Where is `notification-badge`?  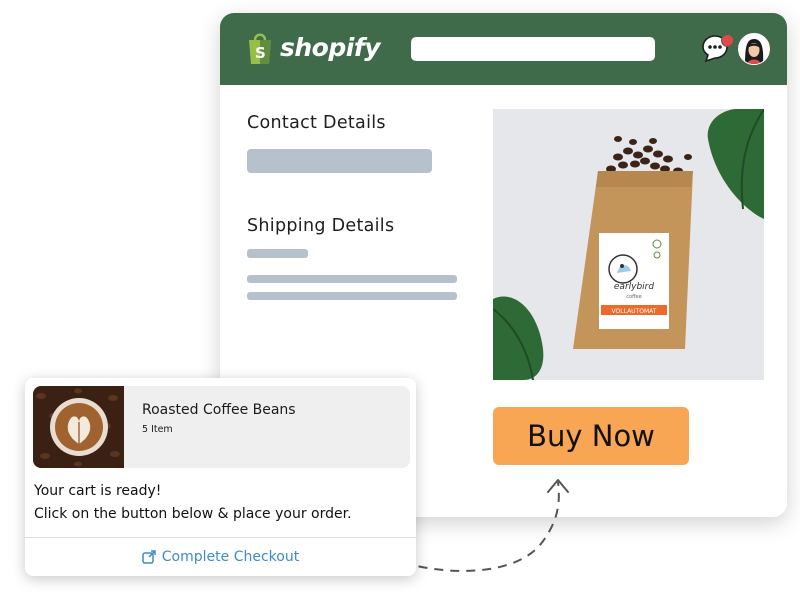
notification-badge is located at coordinates (727, 40).